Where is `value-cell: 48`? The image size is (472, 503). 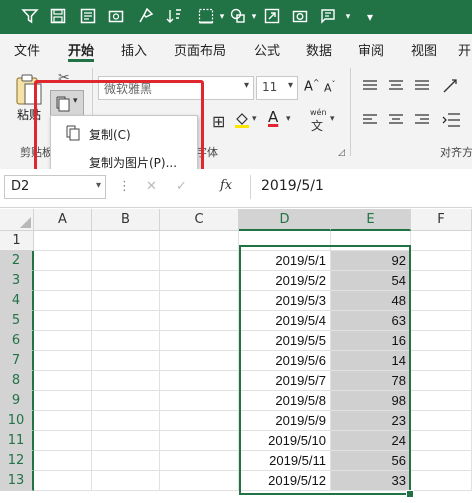
value-cell: 48 is located at coordinates (371, 301).